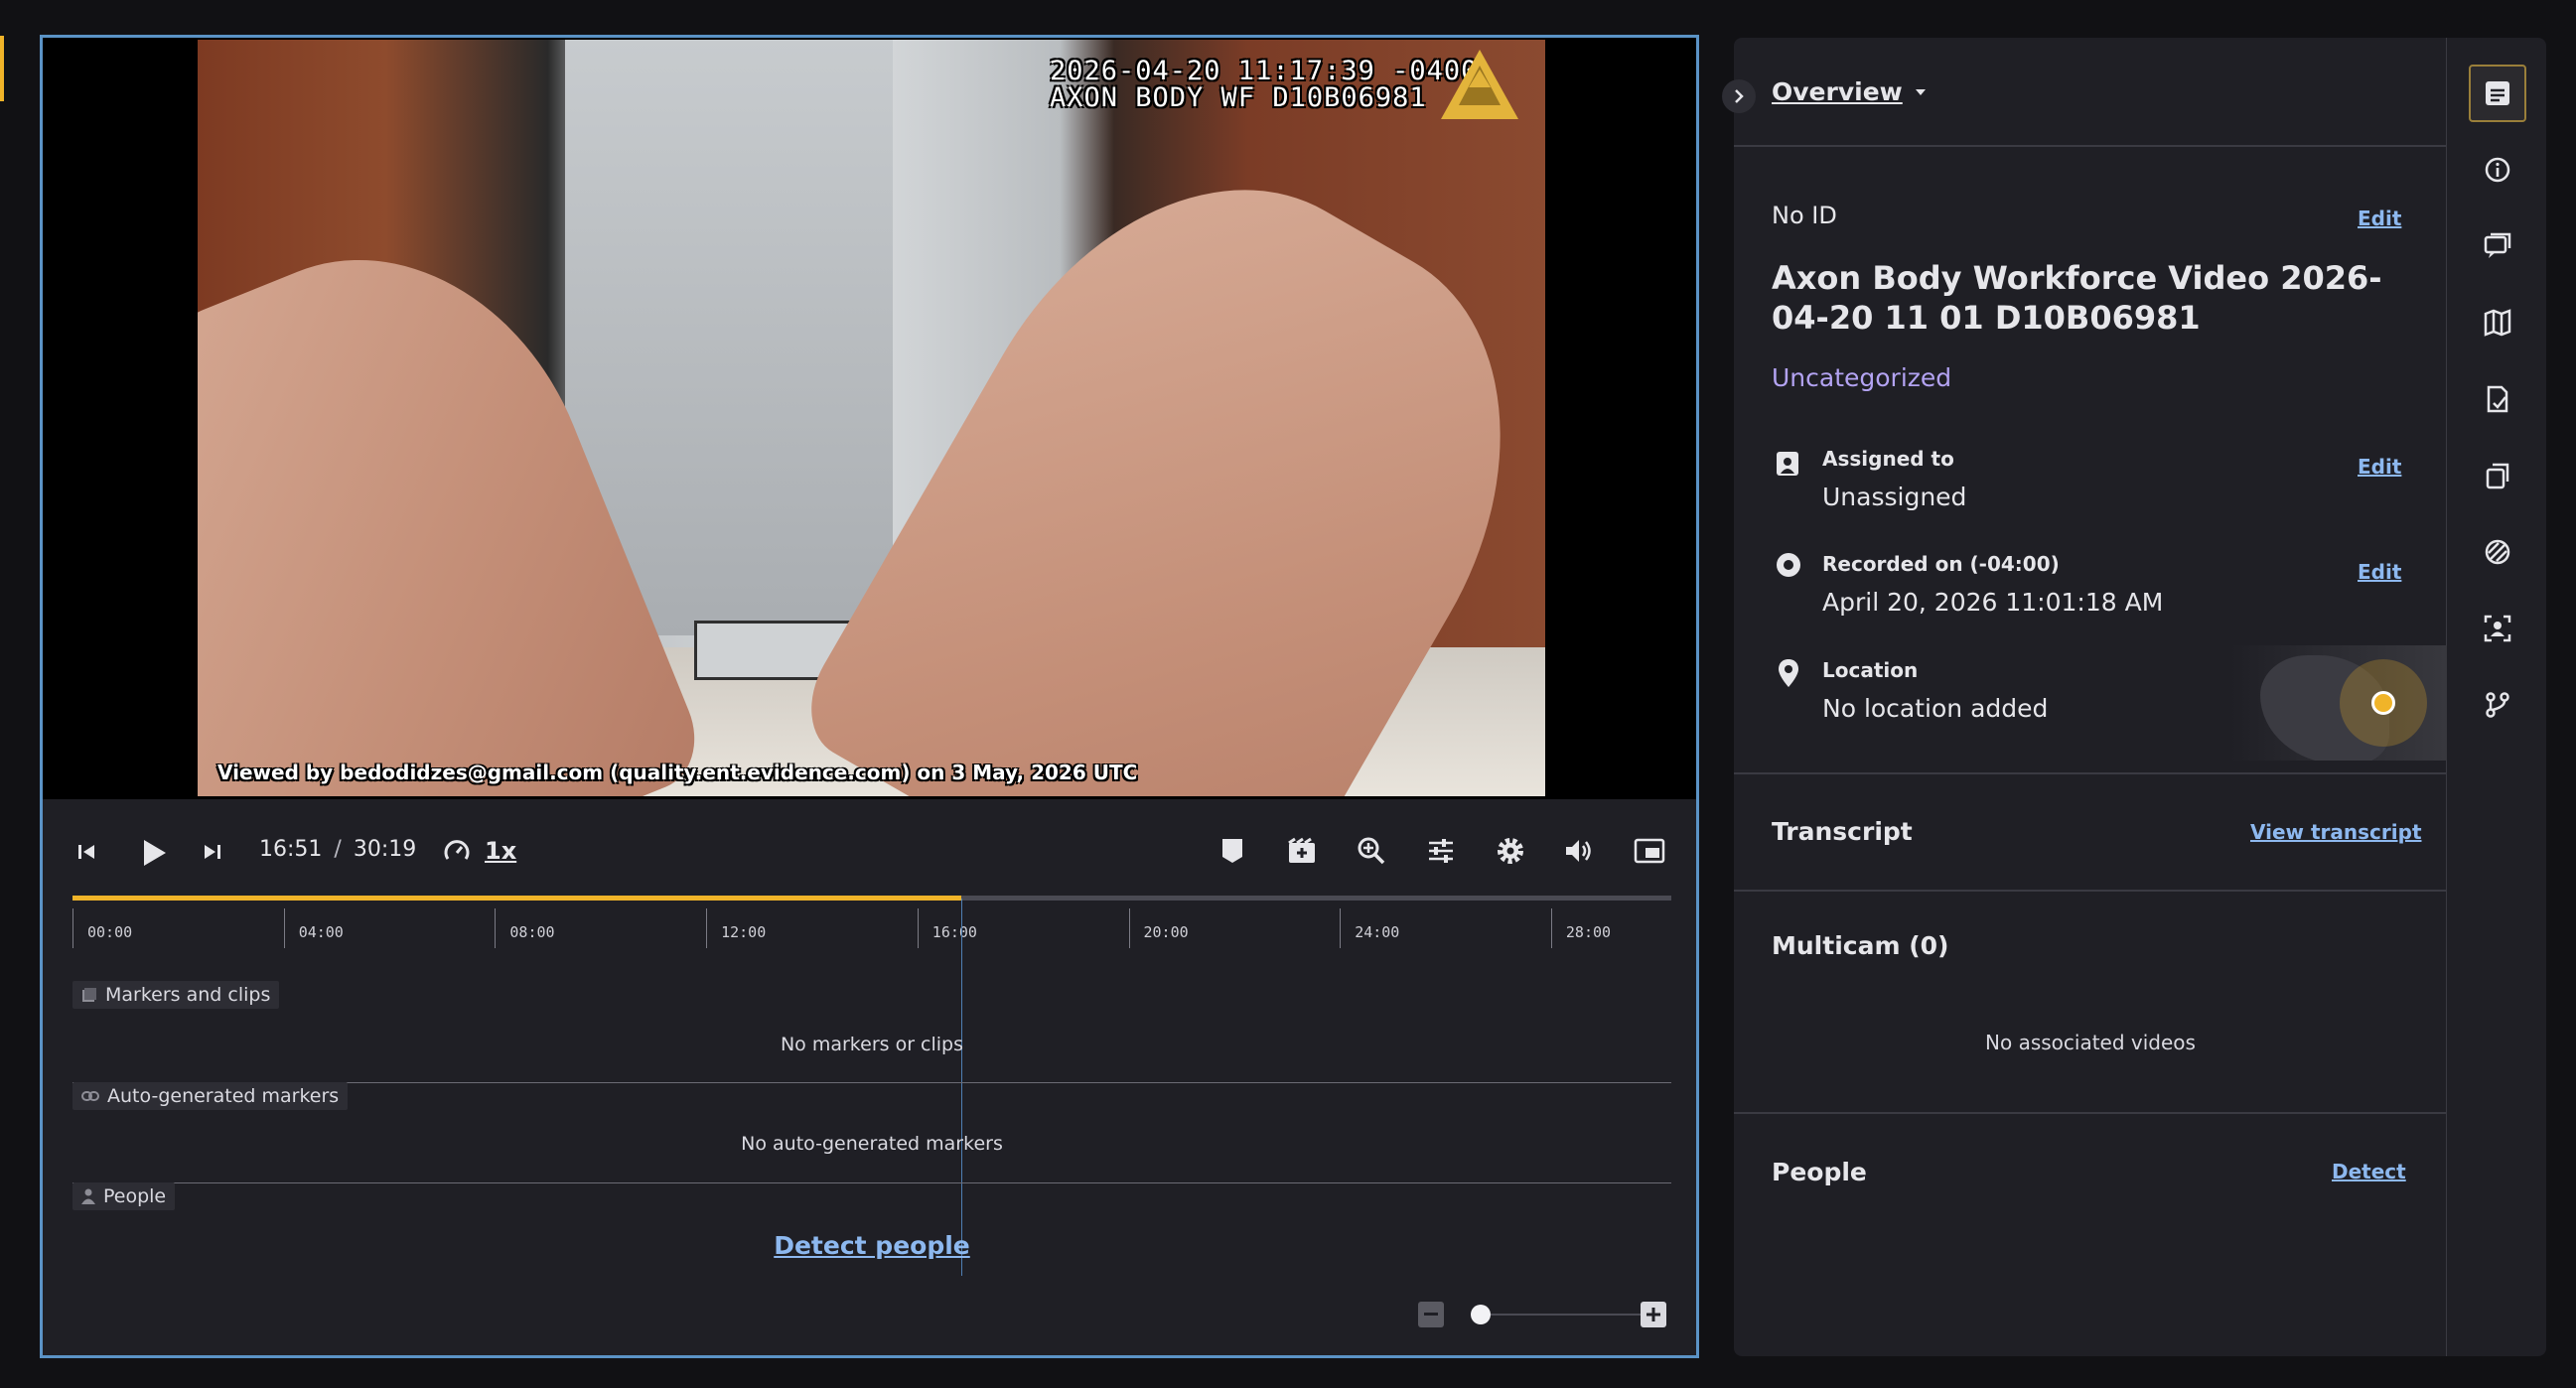 The image size is (2576, 1388). What do you see at coordinates (1166, 932) in the screenshot?
I see `timeline-tick-label: 20:00` at bounding box center [1166, 932].